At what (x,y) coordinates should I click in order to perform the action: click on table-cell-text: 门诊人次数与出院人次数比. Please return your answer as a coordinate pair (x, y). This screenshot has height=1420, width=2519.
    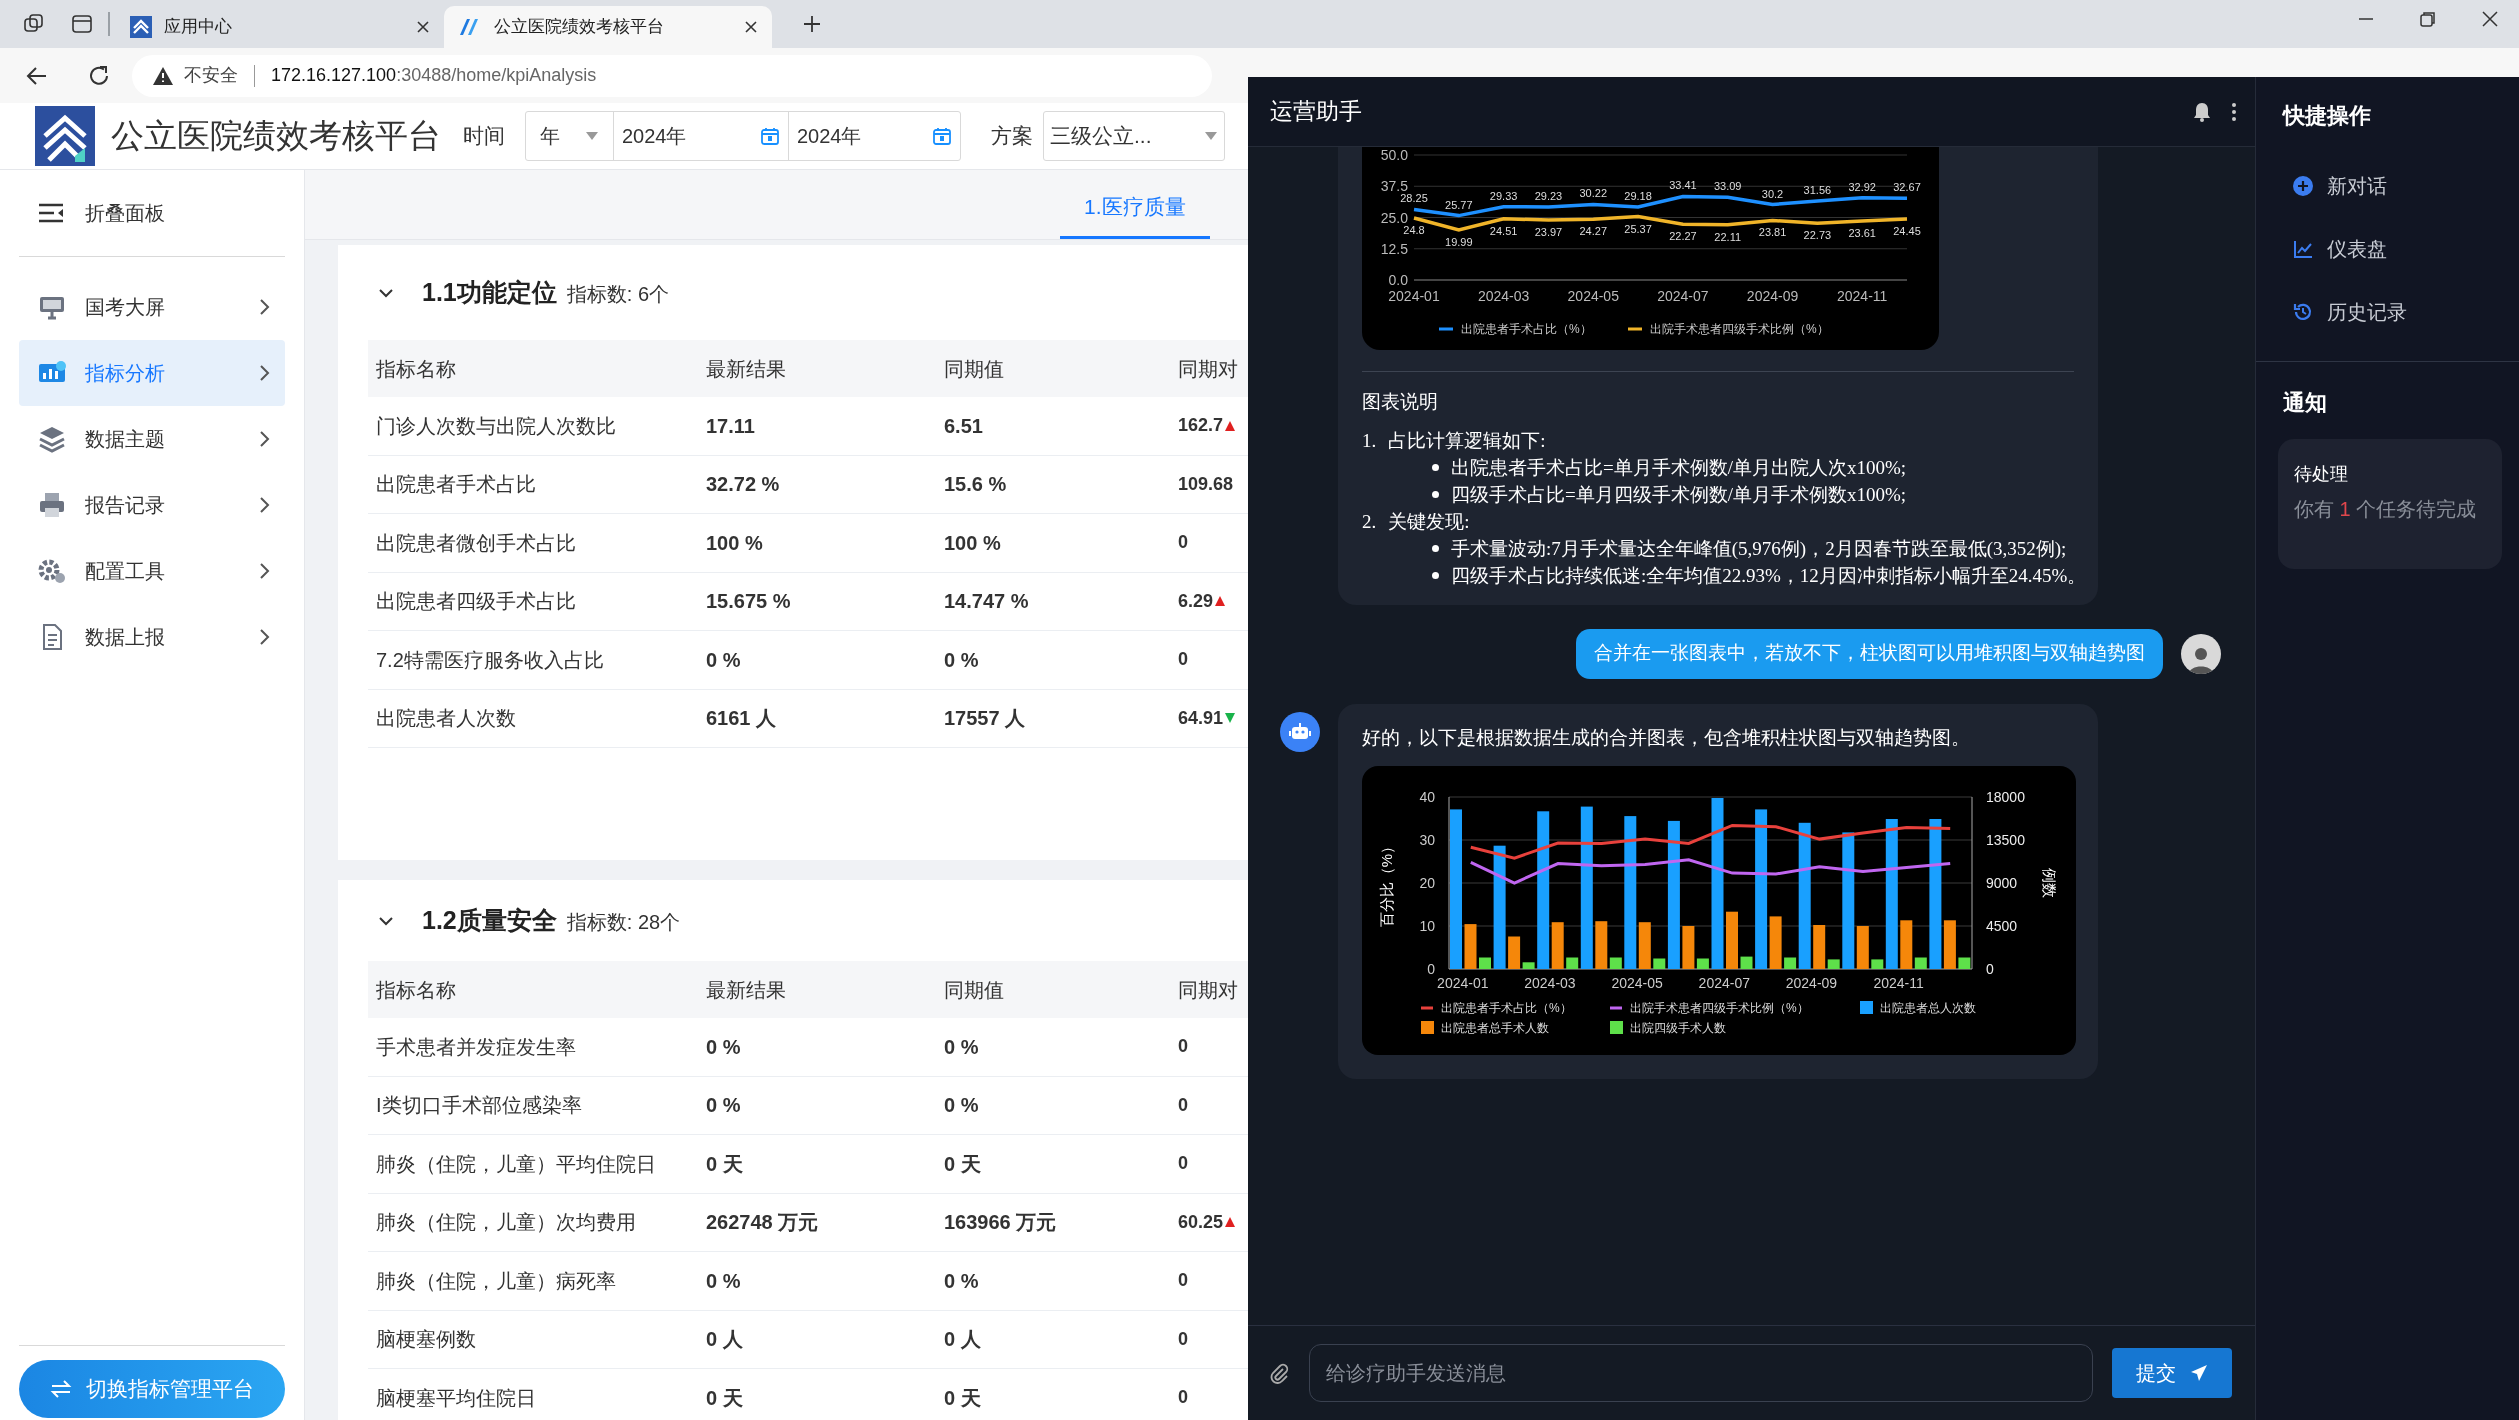
    Looking at the image, I should click on (496, 426).